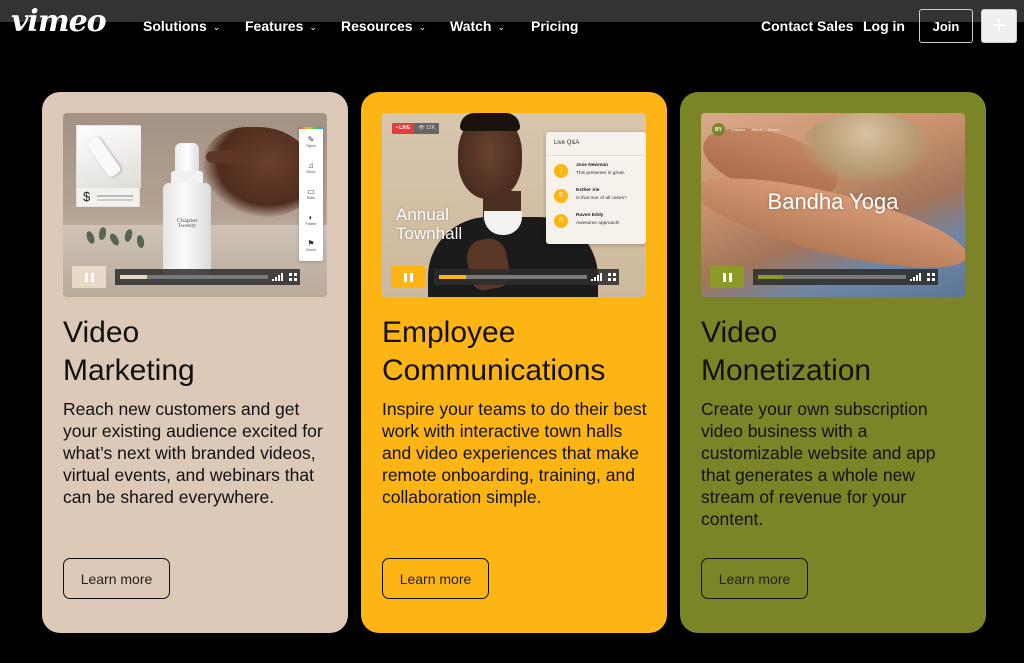 The image size is (1024, 663). I want to click on qa-item: J Jose Newman This presenter is great., so click(600, 173).